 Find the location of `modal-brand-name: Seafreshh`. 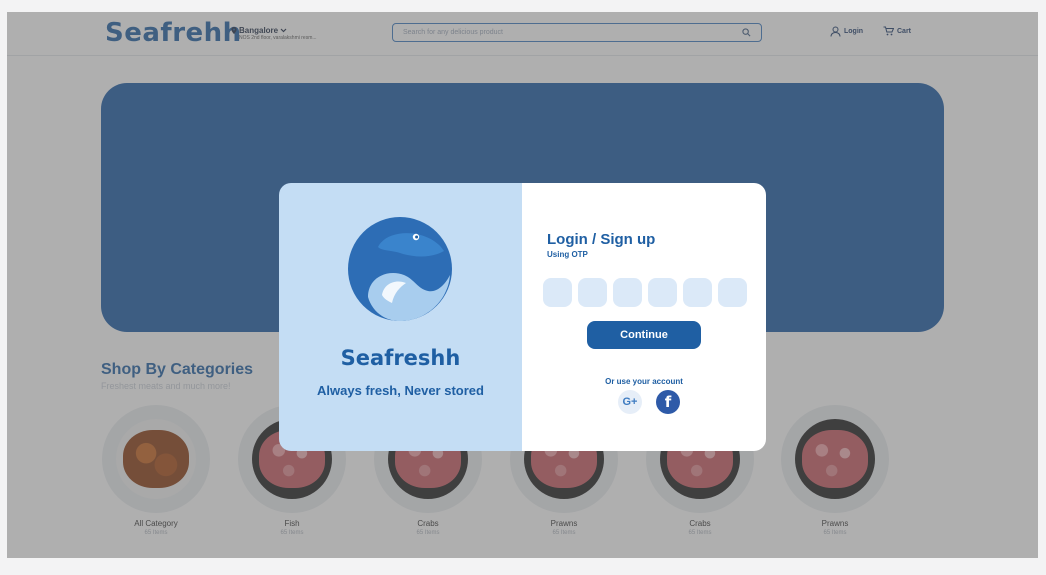

modal-brand-name: Seafreshh is located at coordinates (400, 358).